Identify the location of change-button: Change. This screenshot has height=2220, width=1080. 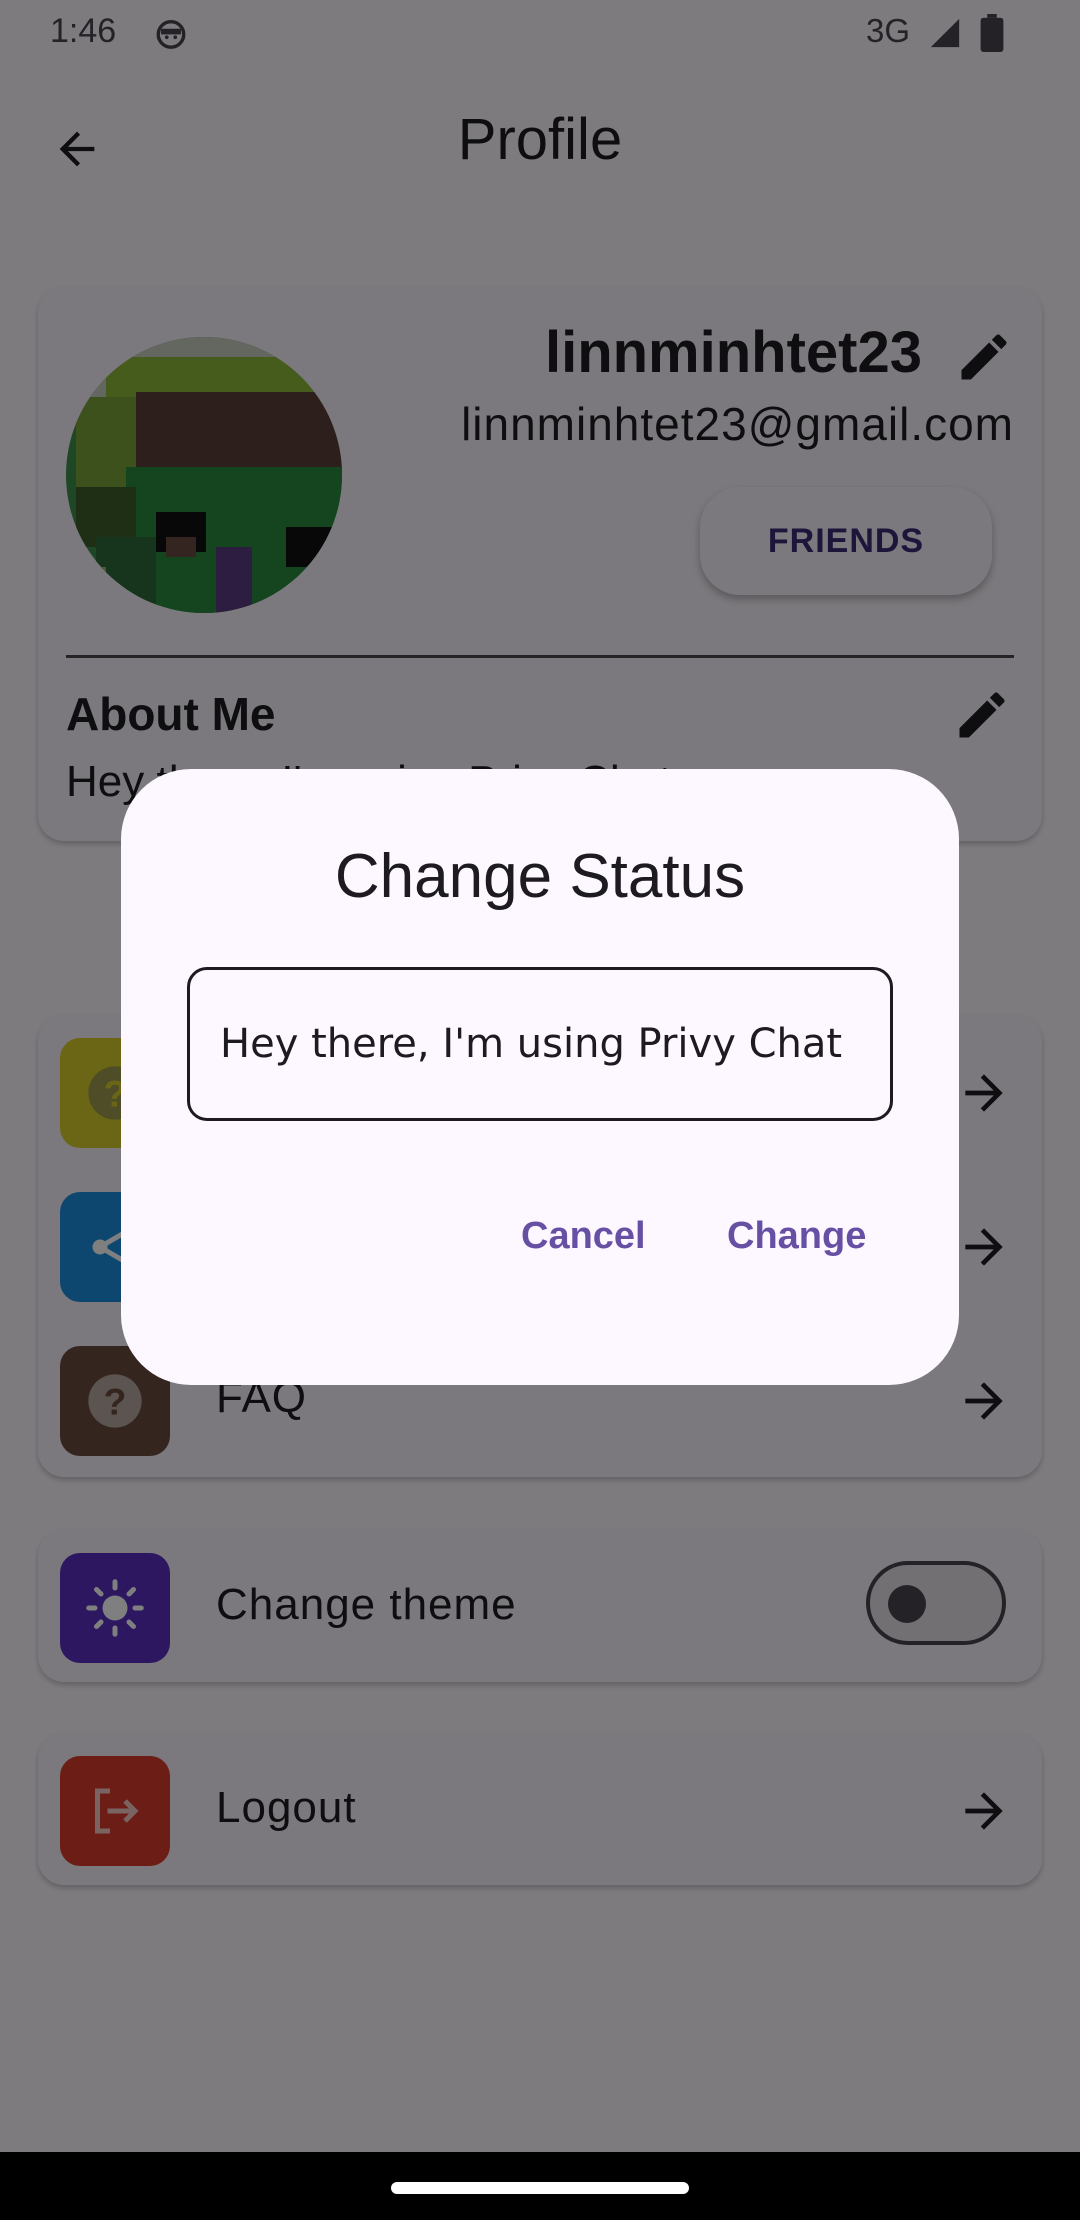
(796, 1236).